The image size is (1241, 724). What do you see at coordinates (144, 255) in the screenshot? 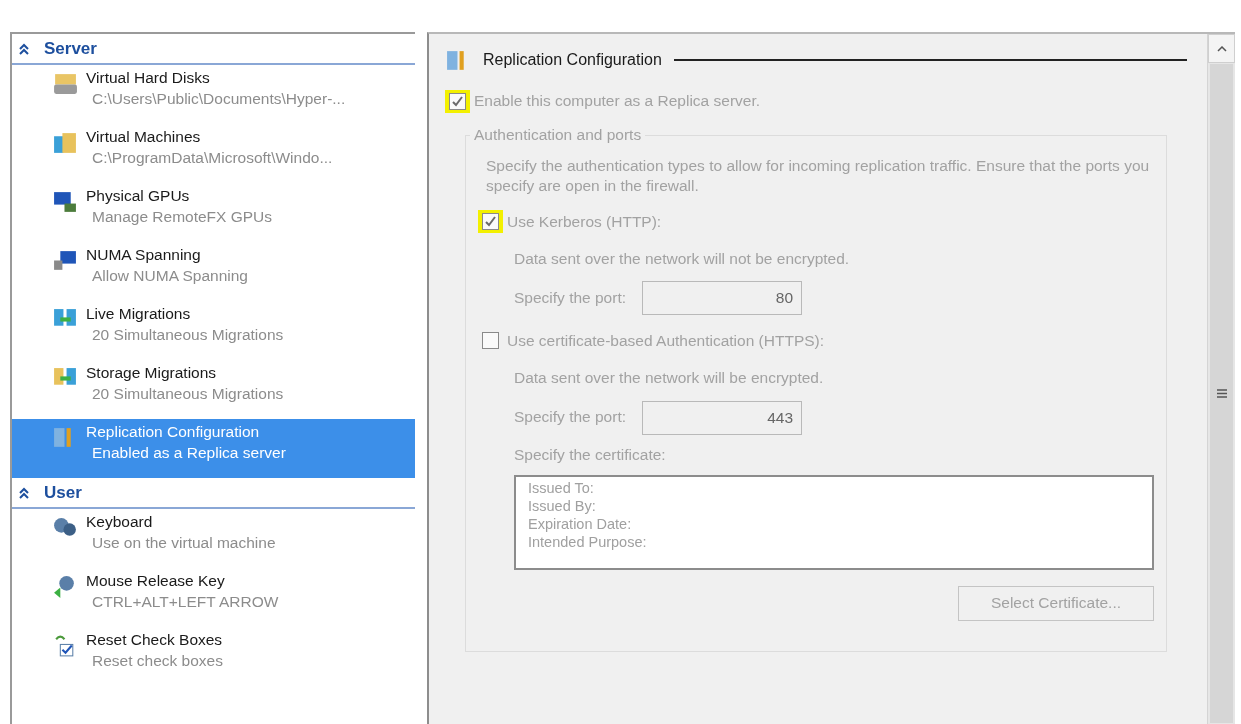
I see `item-title: NUMA Spanning` at bounding box center [144, 255].